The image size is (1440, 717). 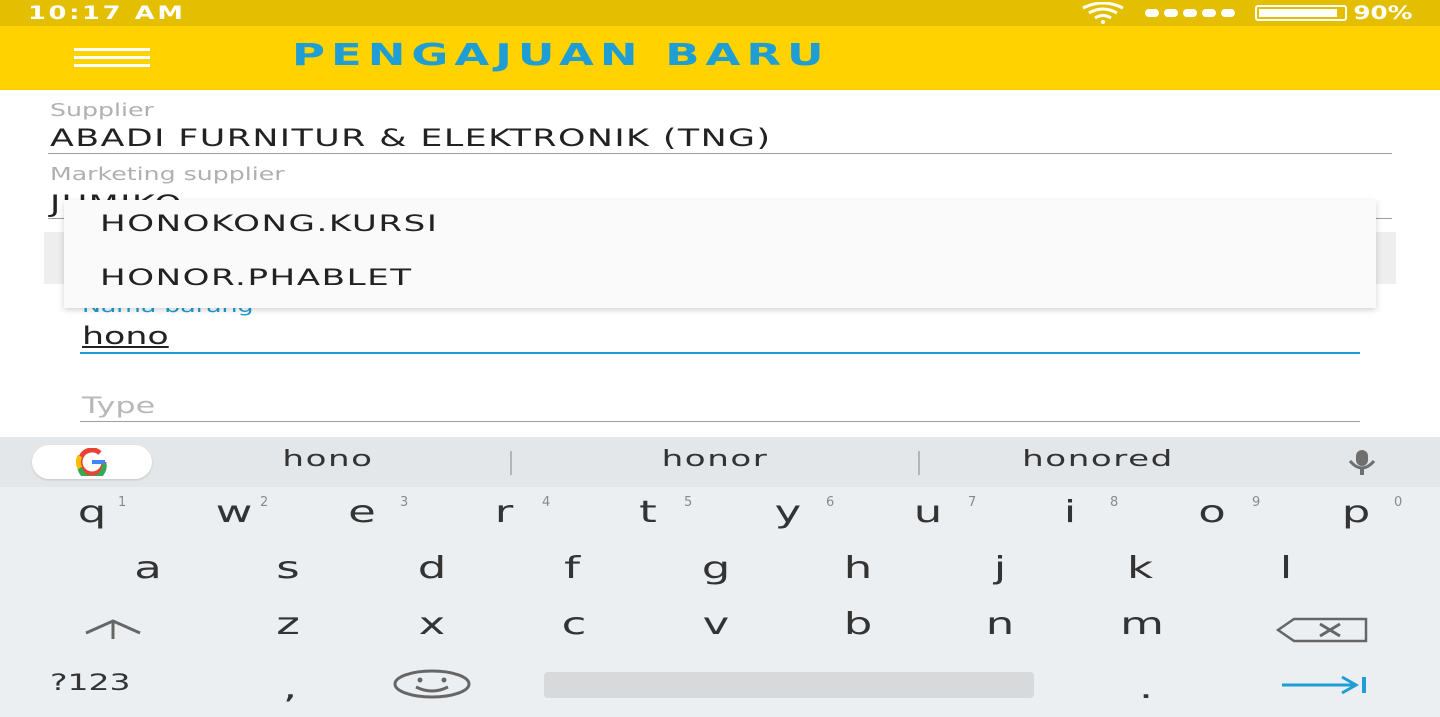 What do you see at coordinates (928, 512) in the screenshot?
I see `key-u: u` at bounding box center [928, 512].